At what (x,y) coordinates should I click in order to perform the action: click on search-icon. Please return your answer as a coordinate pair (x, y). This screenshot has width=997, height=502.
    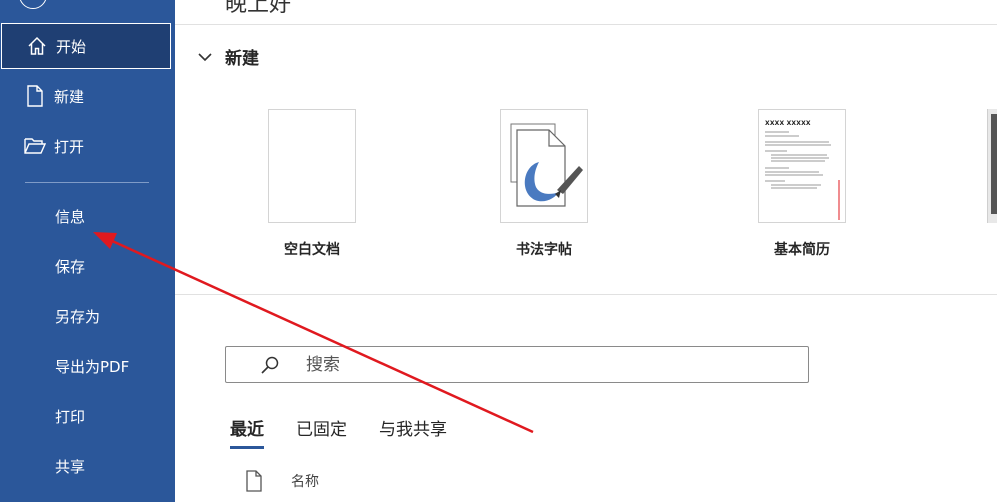
    Looking at the image, I should click on (270, 365).